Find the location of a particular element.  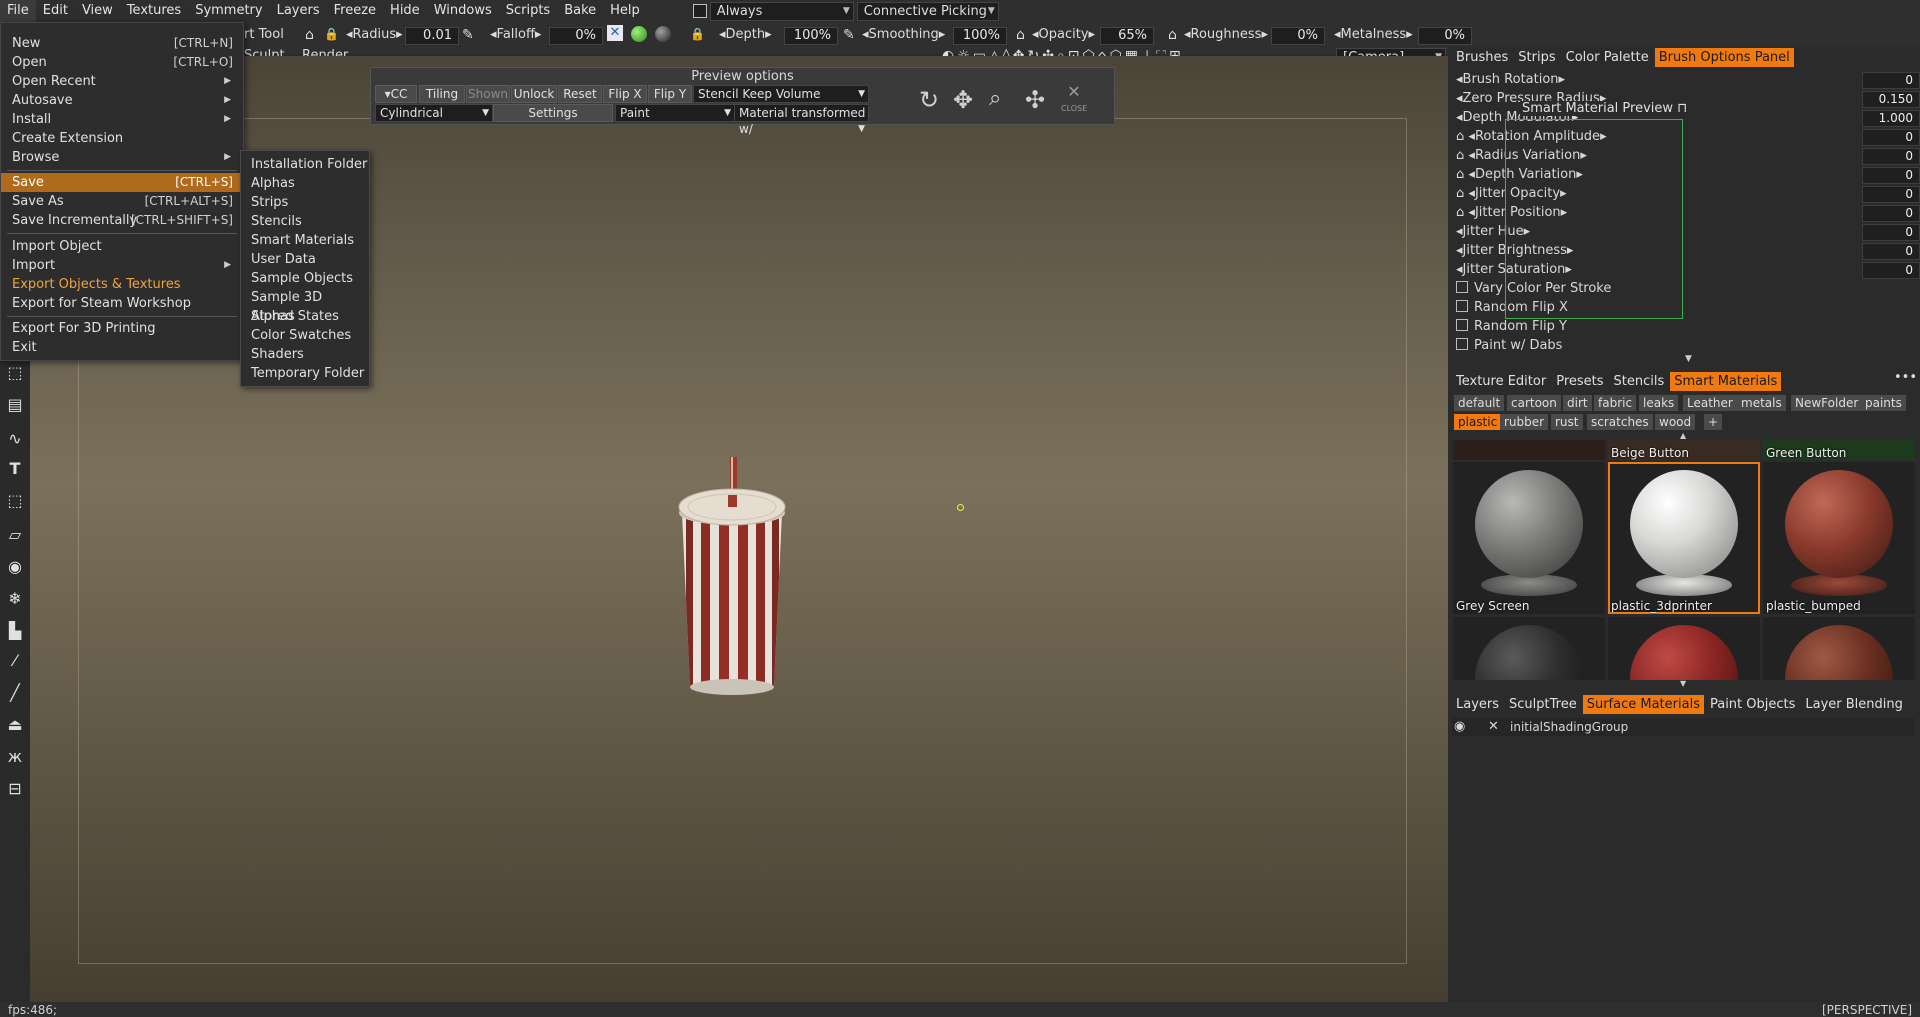

opacity-label: ◂Opacity▸ is located at coordinates (1063, 34).